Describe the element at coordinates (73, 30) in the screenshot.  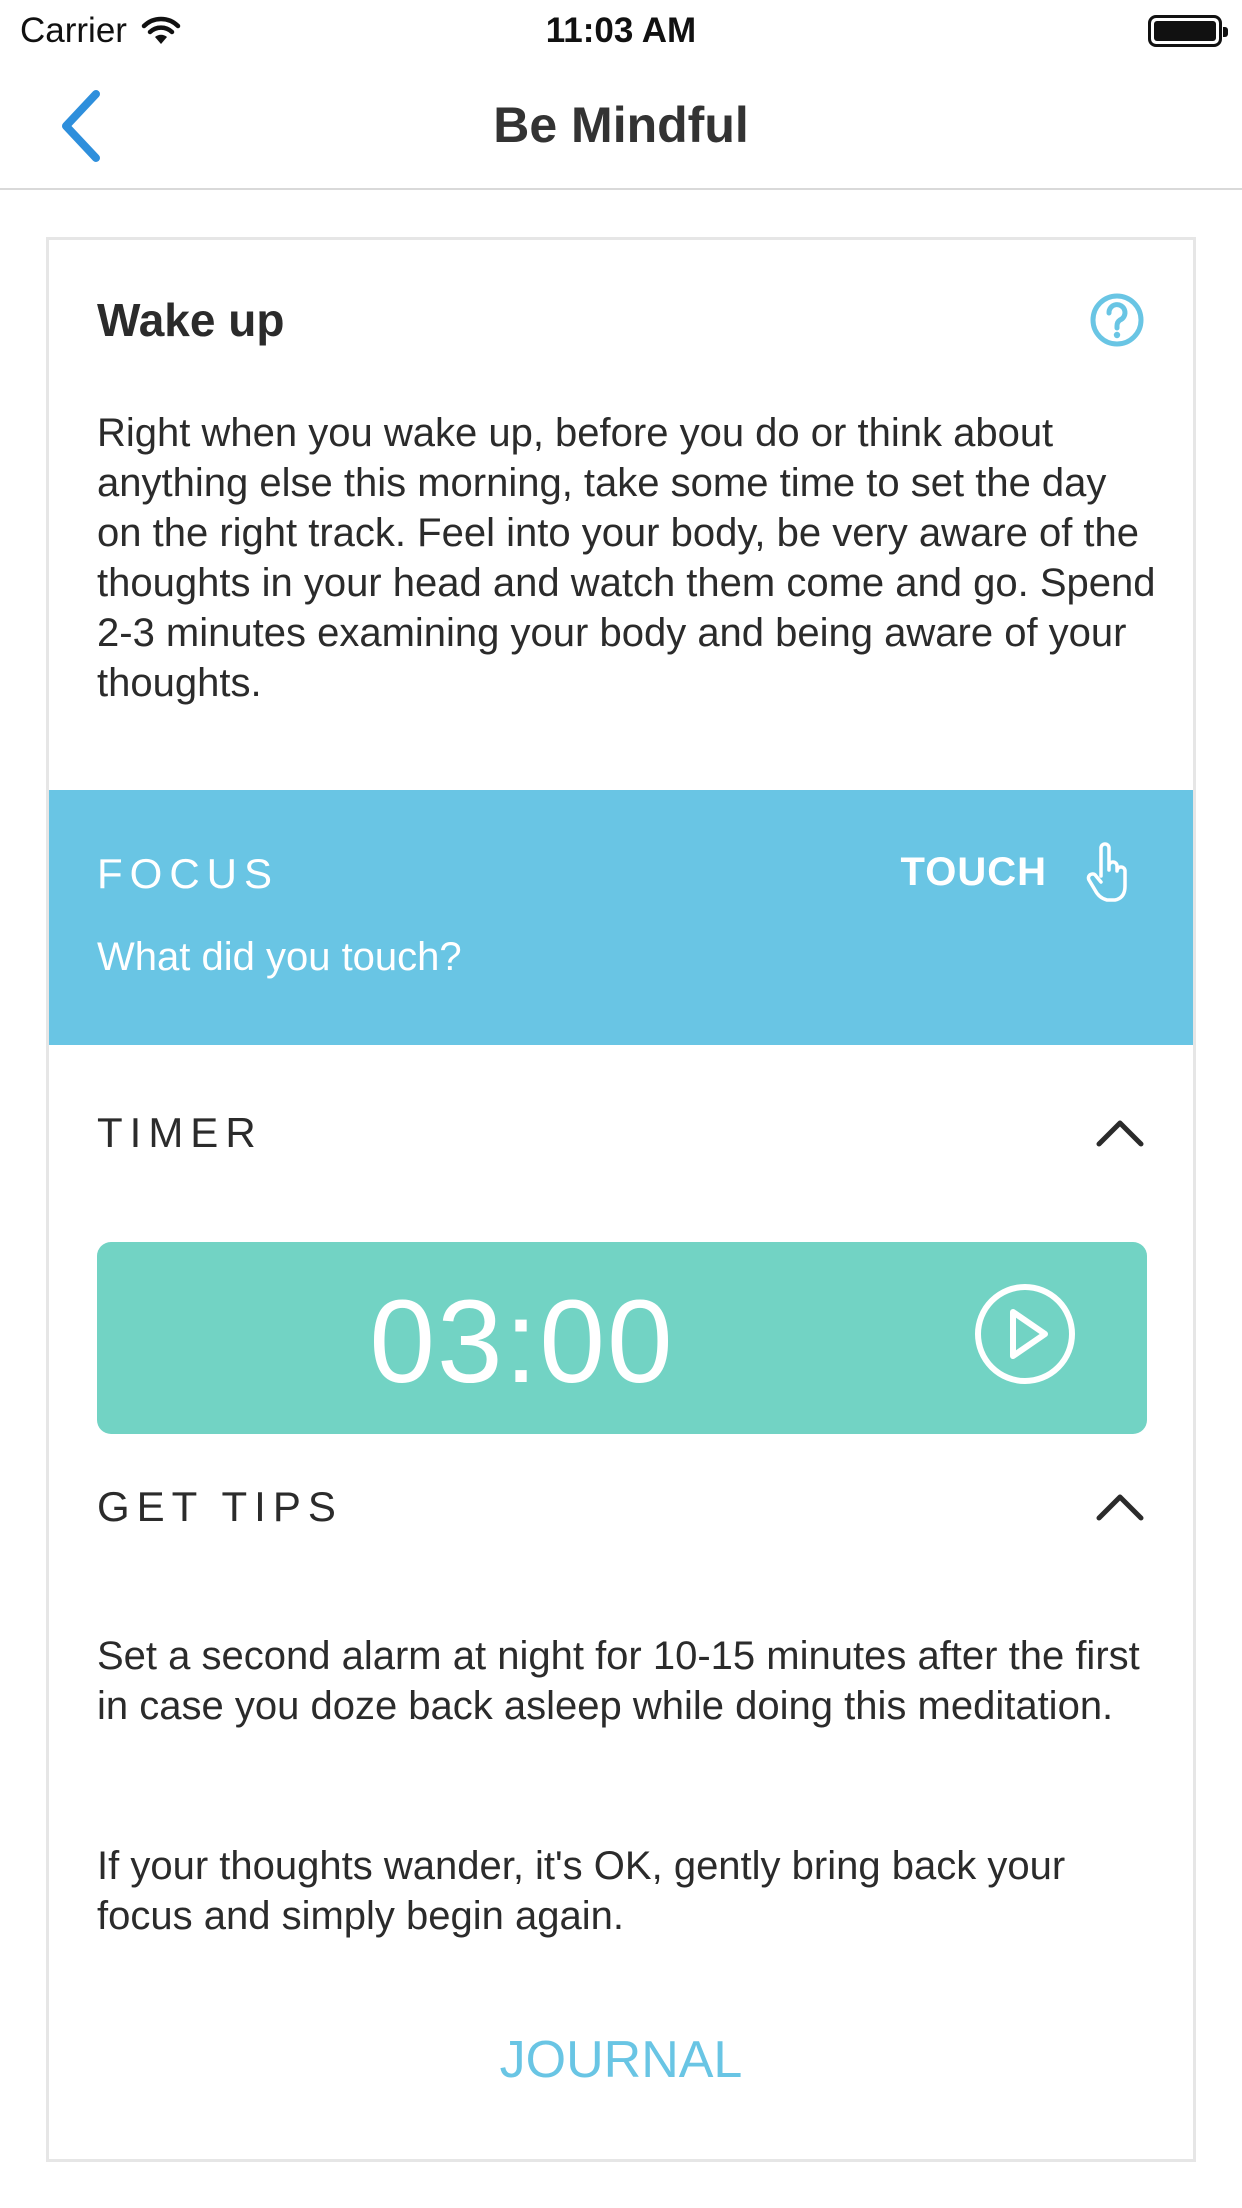
I see `carrier-label: Carrier` at that location.